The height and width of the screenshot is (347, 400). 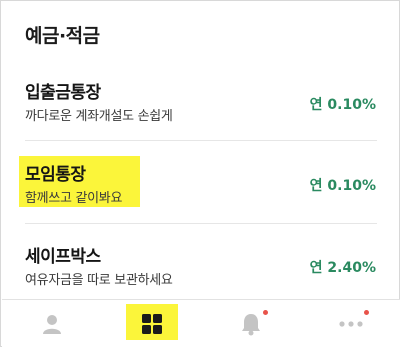 I want to click on product-desc: 여유자금을 따로 보관하세요, so click(x=99, y=280).